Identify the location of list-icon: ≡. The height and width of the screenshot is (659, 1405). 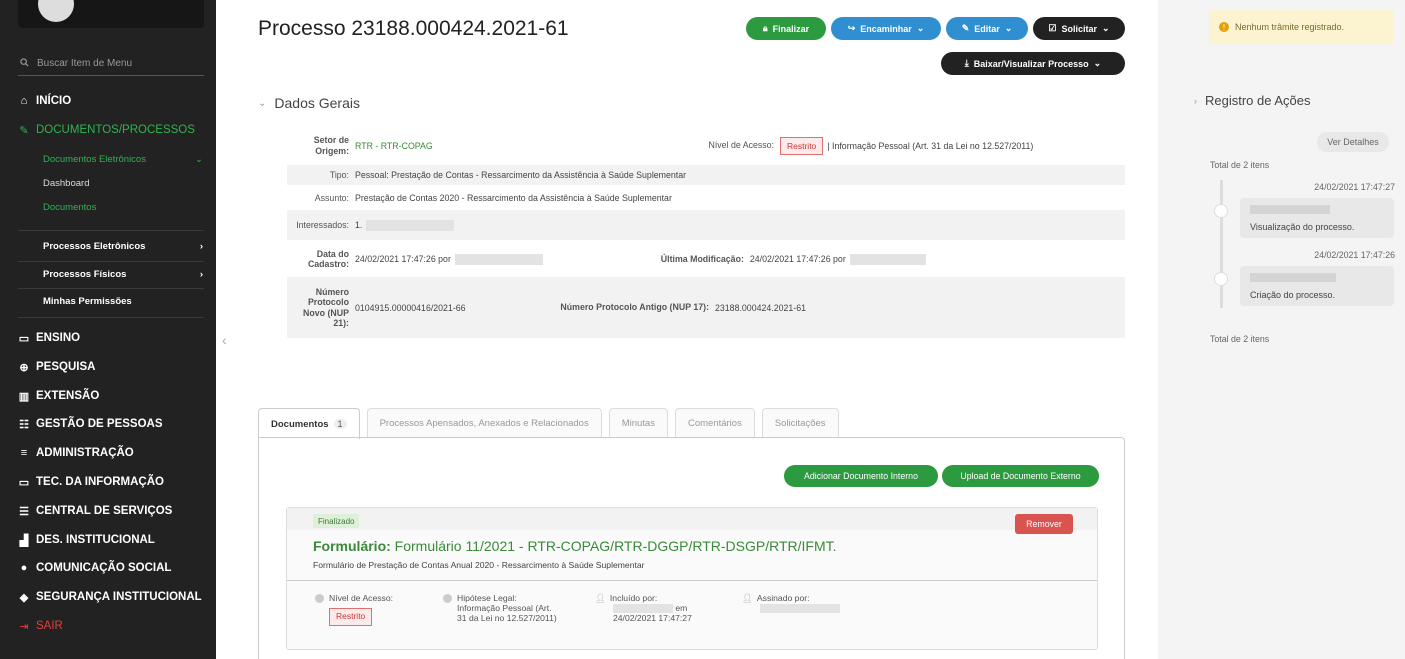
(24, 453).